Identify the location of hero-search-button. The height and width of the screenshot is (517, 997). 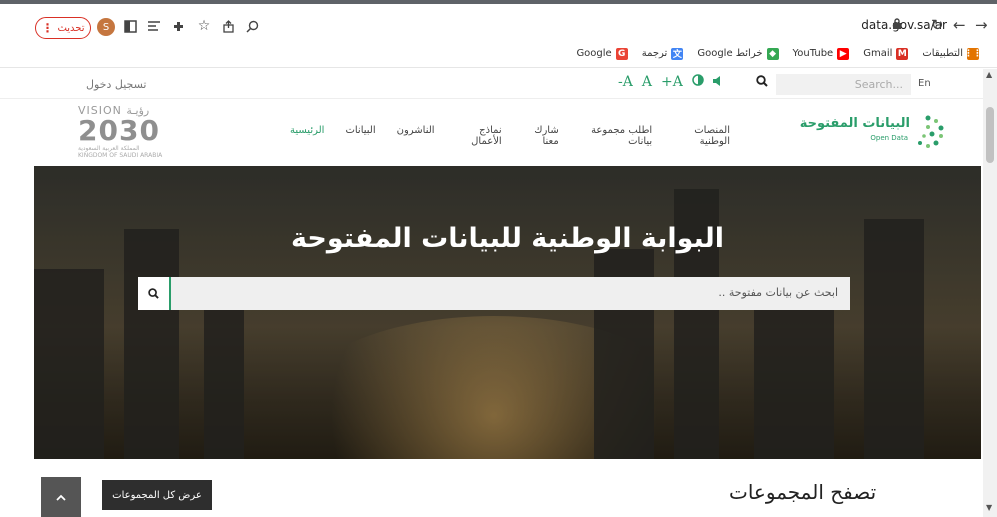
(154, 293).